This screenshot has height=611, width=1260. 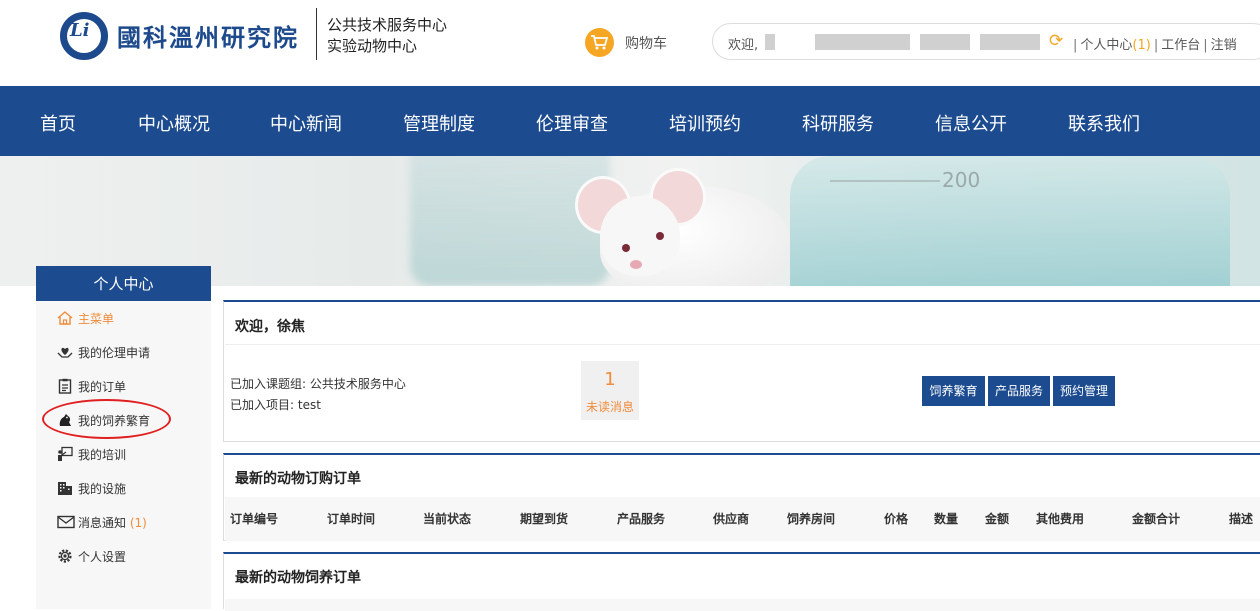 What do you see at coordinates (85, 318) in the screenshot?
I see `sidebar-item-main-menu: 主菜单` at bounding box center [85, 318].